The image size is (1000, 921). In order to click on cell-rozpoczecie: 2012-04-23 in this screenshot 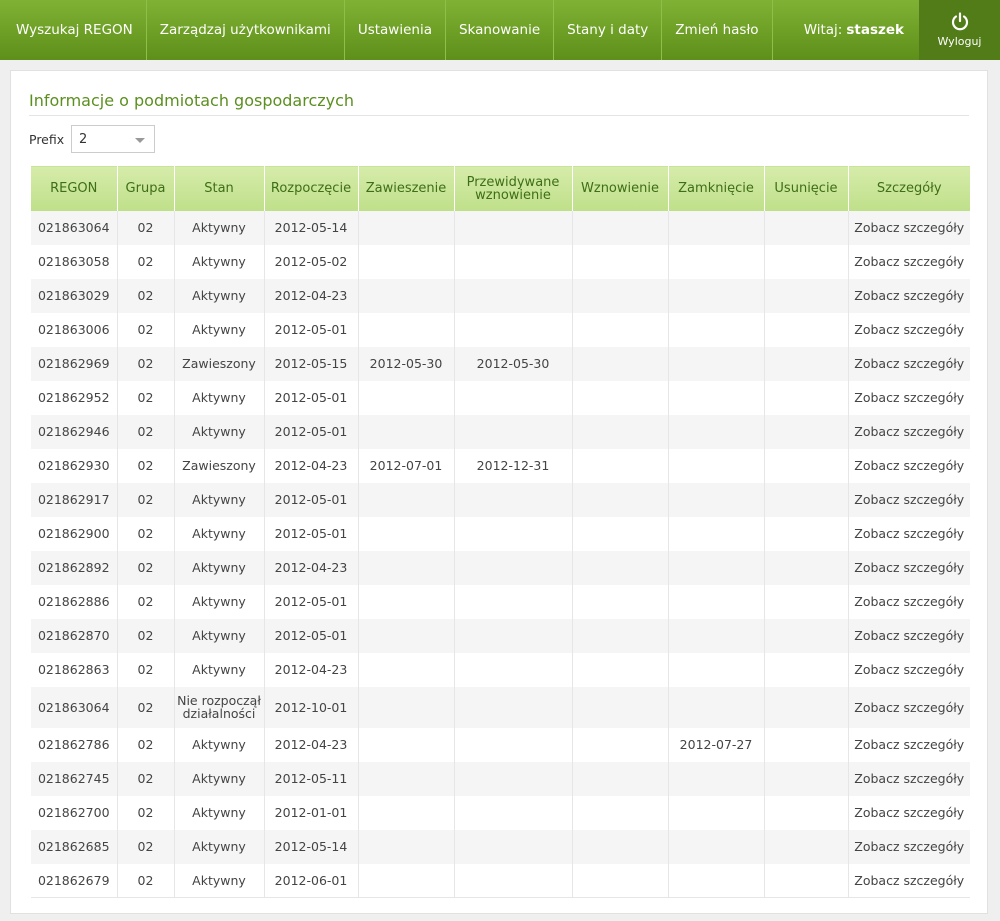, I will do `click(311, 465)`.